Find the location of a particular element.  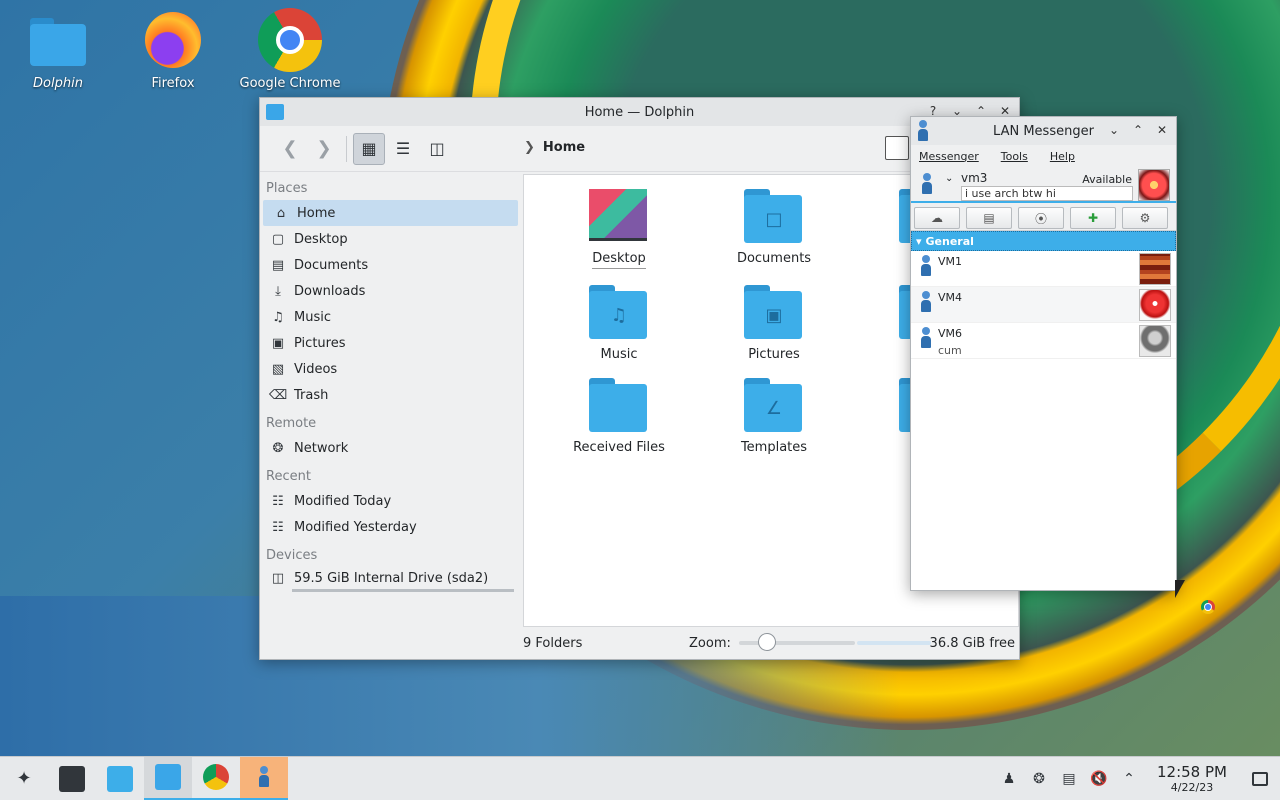

compact-view-button: ☰ is located at coordinates (403, 149).